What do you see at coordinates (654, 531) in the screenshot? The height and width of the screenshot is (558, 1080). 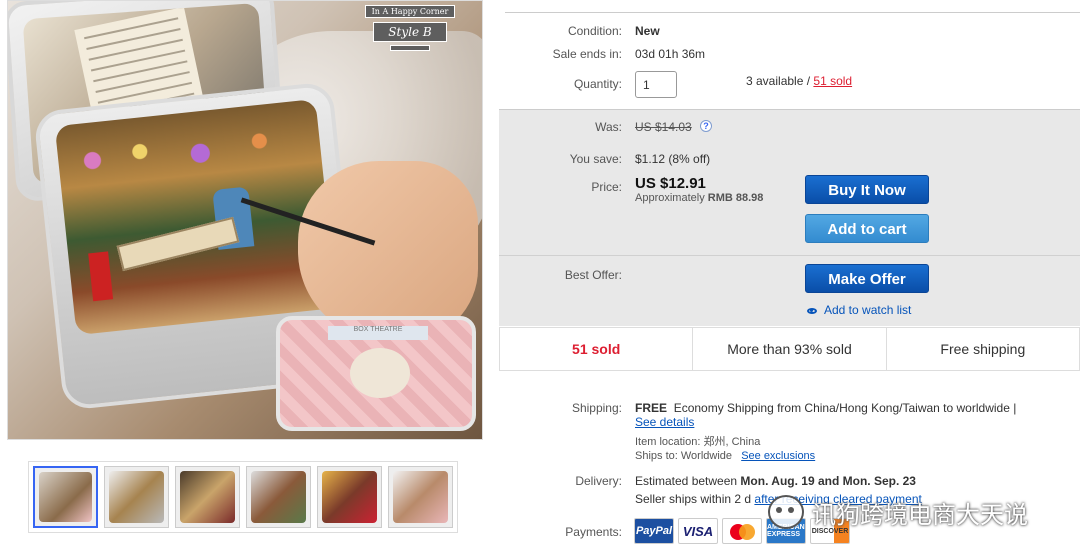 I see `paypal-logo: PayPal` at bounding box center [654, 531].